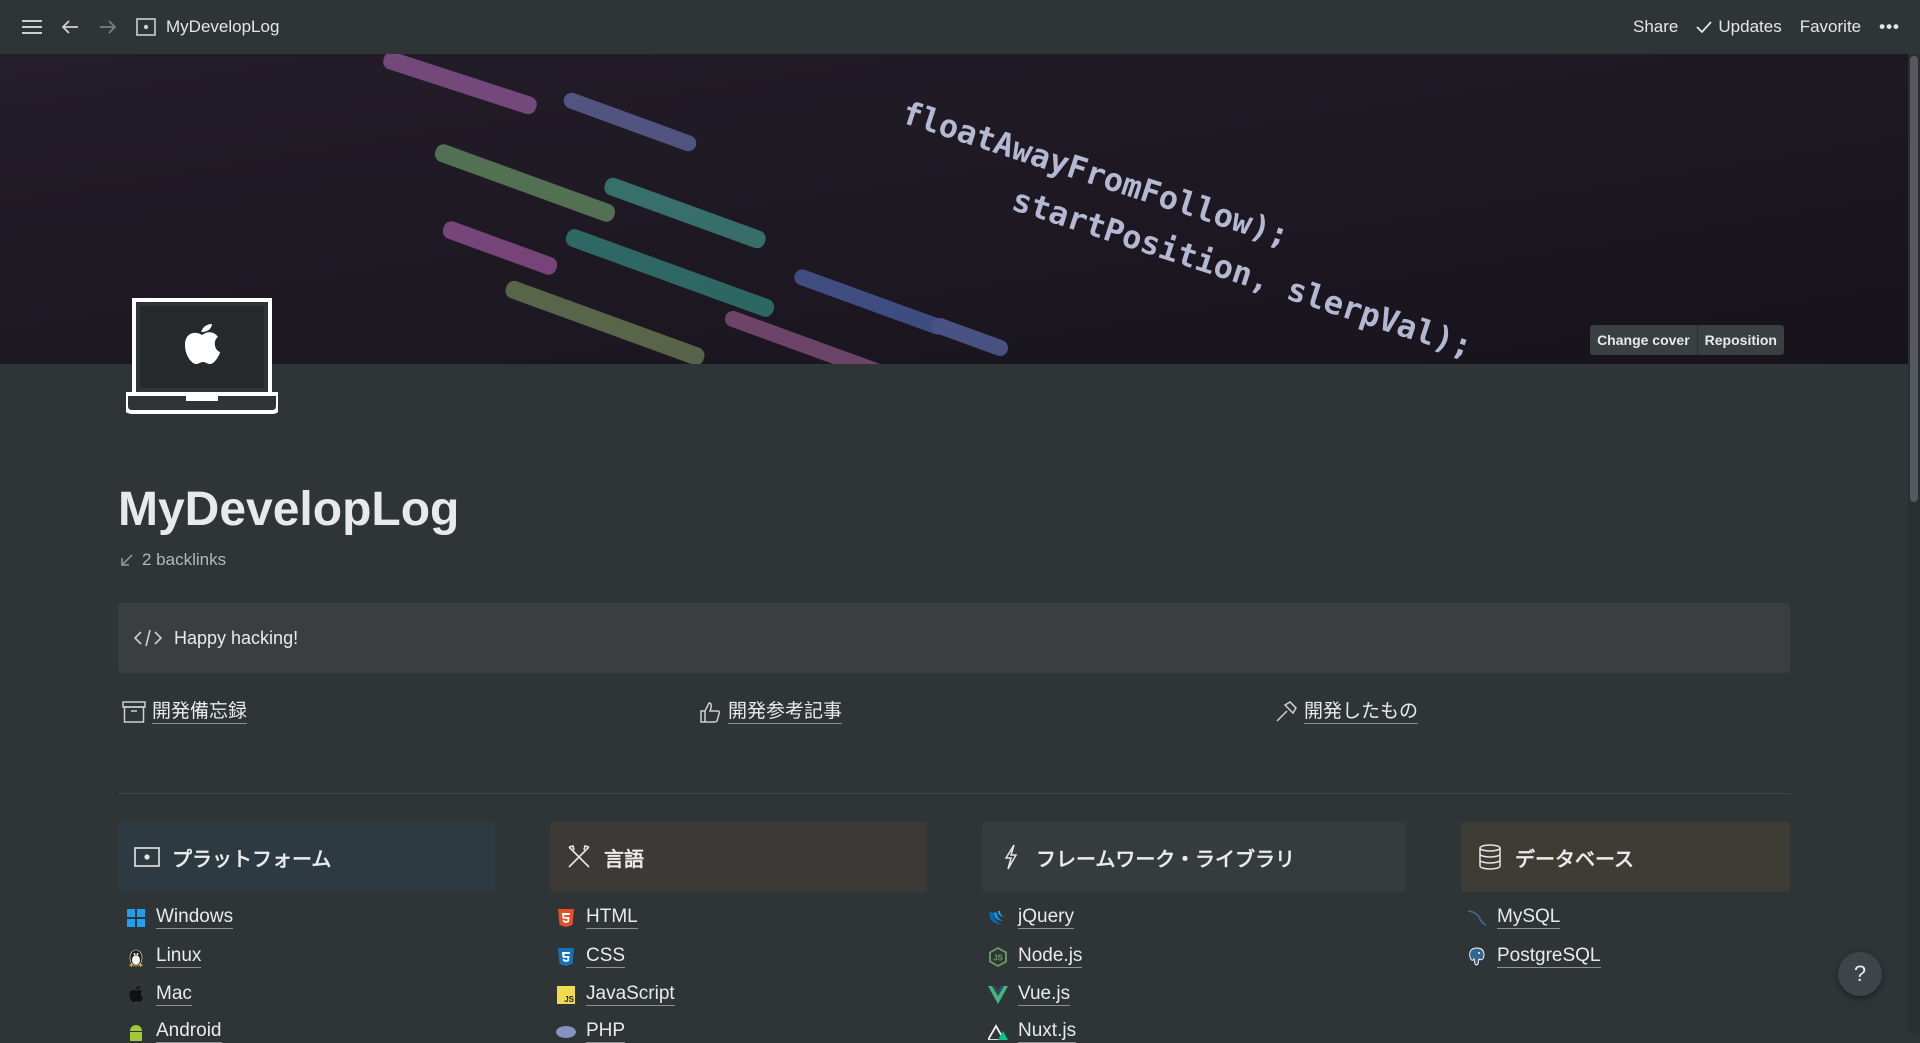  Describe the element at coordinates (1889, 27) in the screenshot. I see `more-options-icon: •••` at that location.